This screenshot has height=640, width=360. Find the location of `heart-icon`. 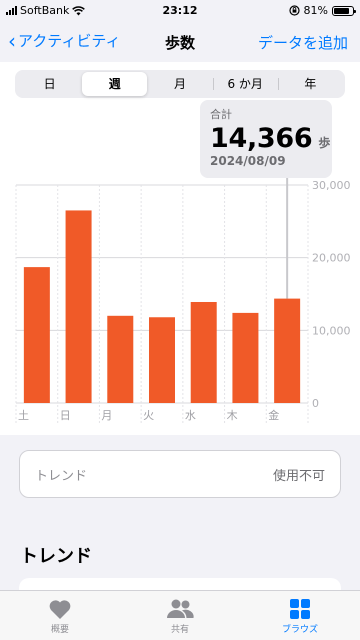

heart-icon is located at coordinates (60, 609).